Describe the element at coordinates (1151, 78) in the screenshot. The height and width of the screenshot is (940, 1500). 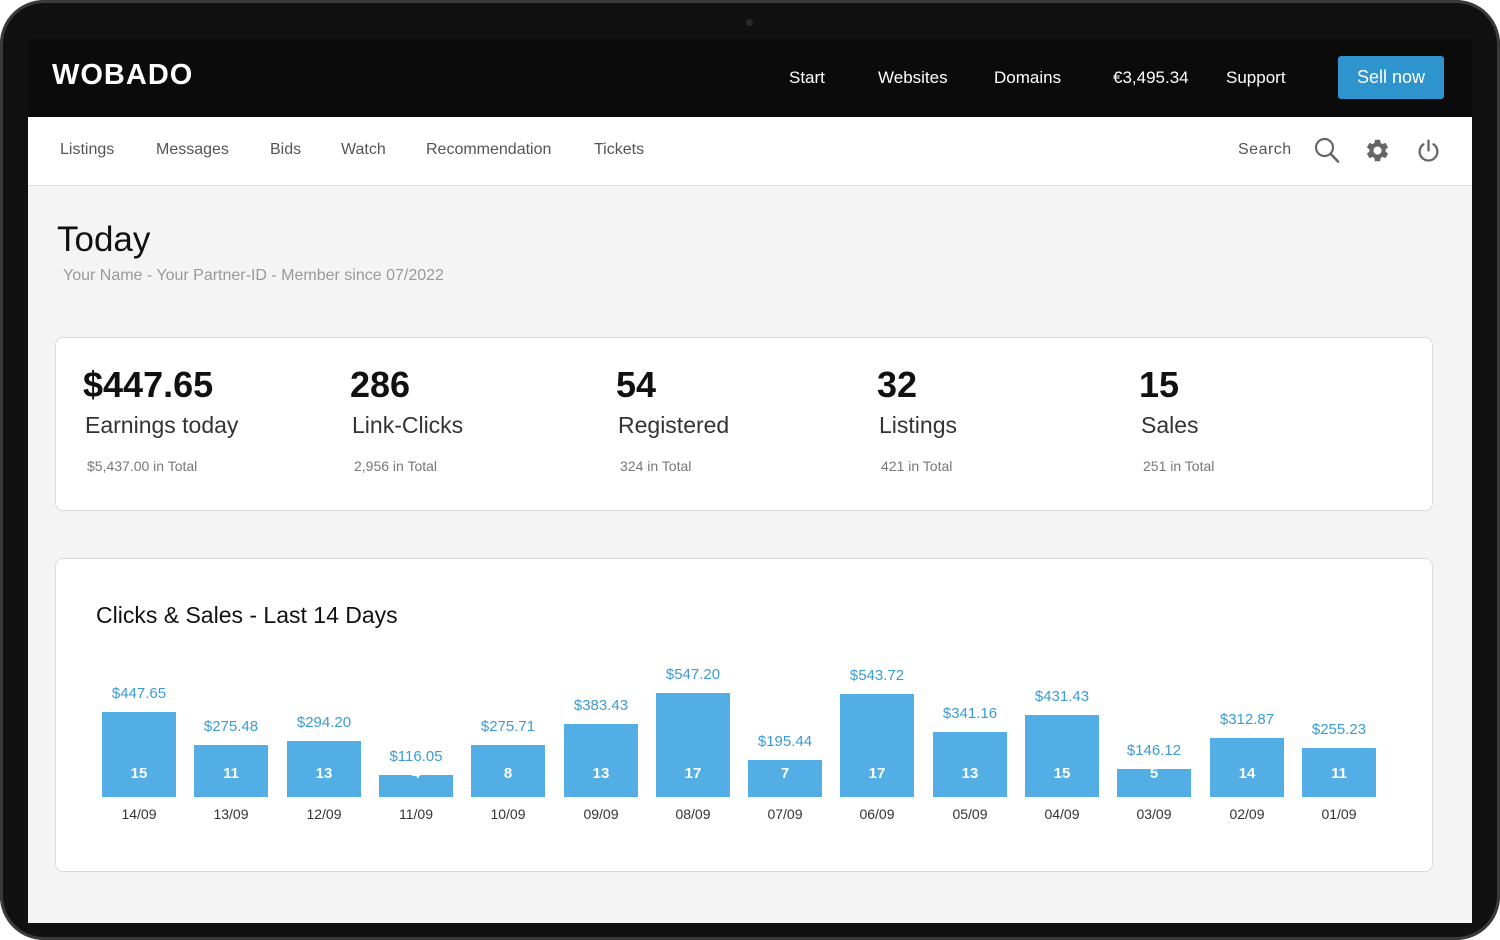
I see `nav-balance: €3,495.34` at that location.